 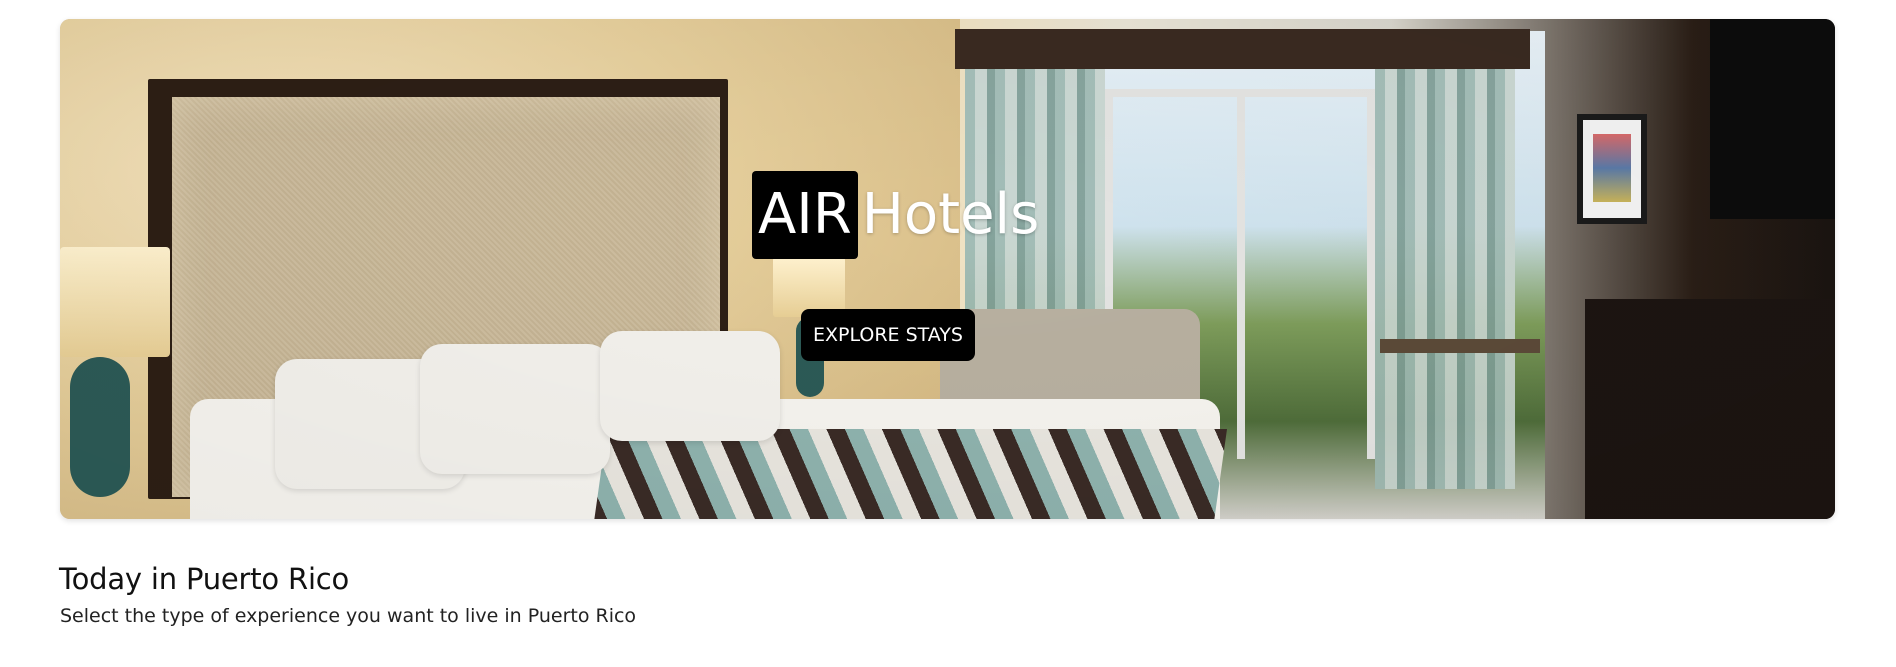 I want to click on brand-logo-text: Hotels, so click(x=950, y=214).